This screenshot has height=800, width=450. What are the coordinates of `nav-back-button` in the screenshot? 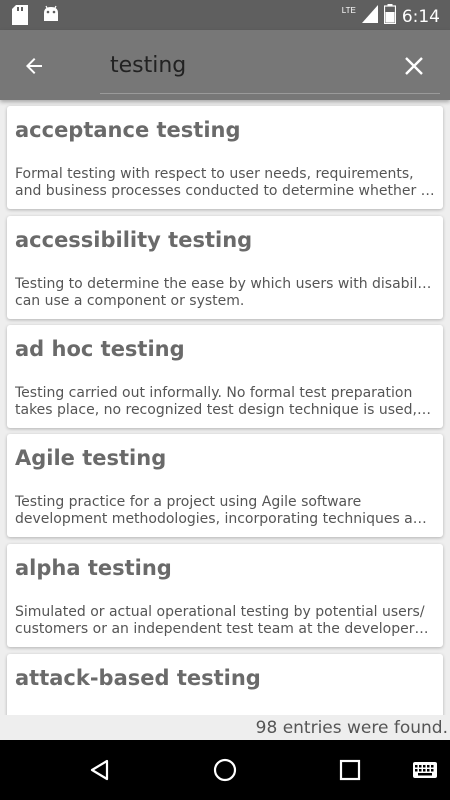 It's located at (100, 770).